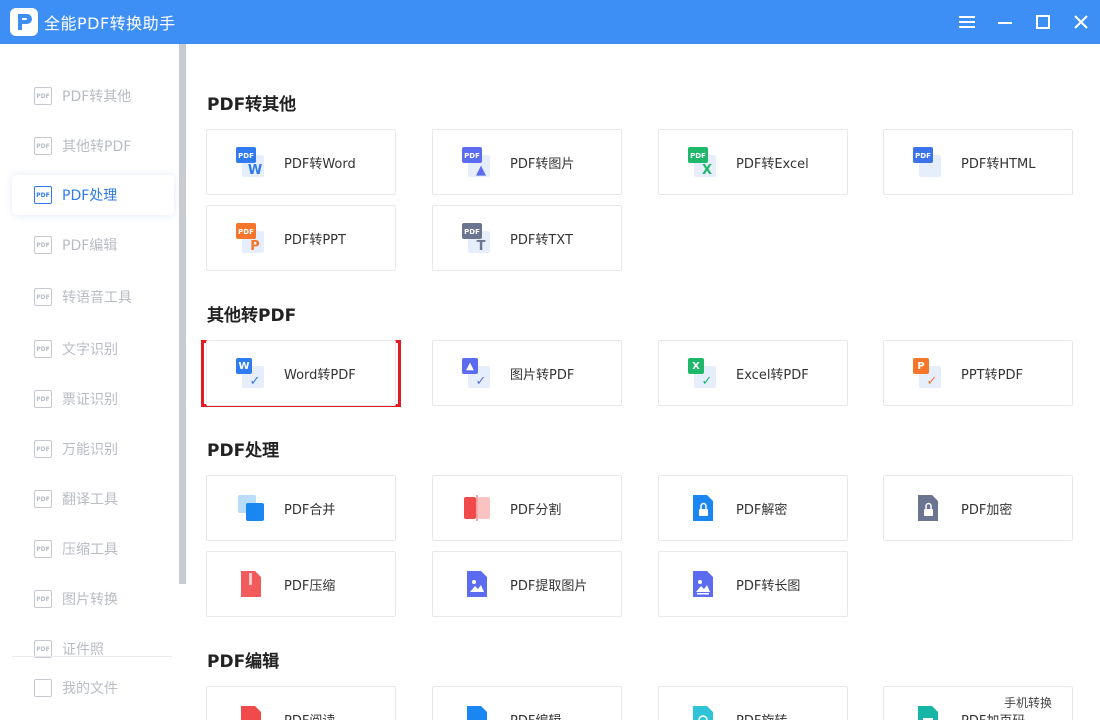 The width and height of the screenshot is (1100, 720). What do you see at coordinates (243, 451) in the screenshot?
I see `section-title: PDF处理` at bounding box center [243, 451].